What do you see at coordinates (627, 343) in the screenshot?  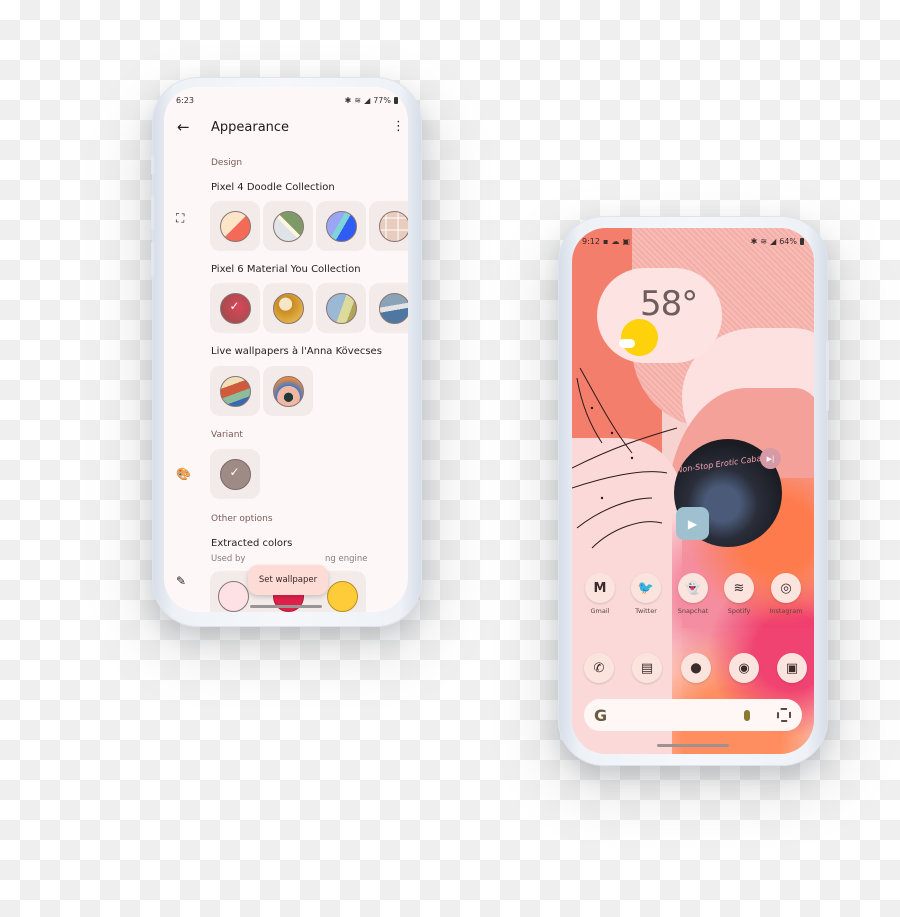 I see `cloud-icon` at bounding box center [627, 343].